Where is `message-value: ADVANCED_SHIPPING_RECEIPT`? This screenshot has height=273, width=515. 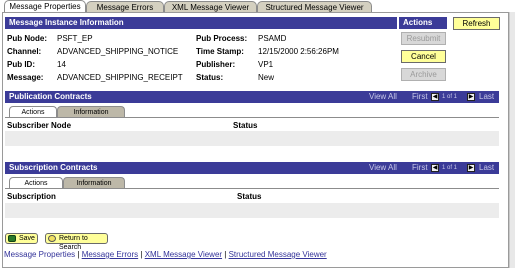 message-value: ADVANCED_SHIPPING_RECEIPT is located at coordinates (120, 77).